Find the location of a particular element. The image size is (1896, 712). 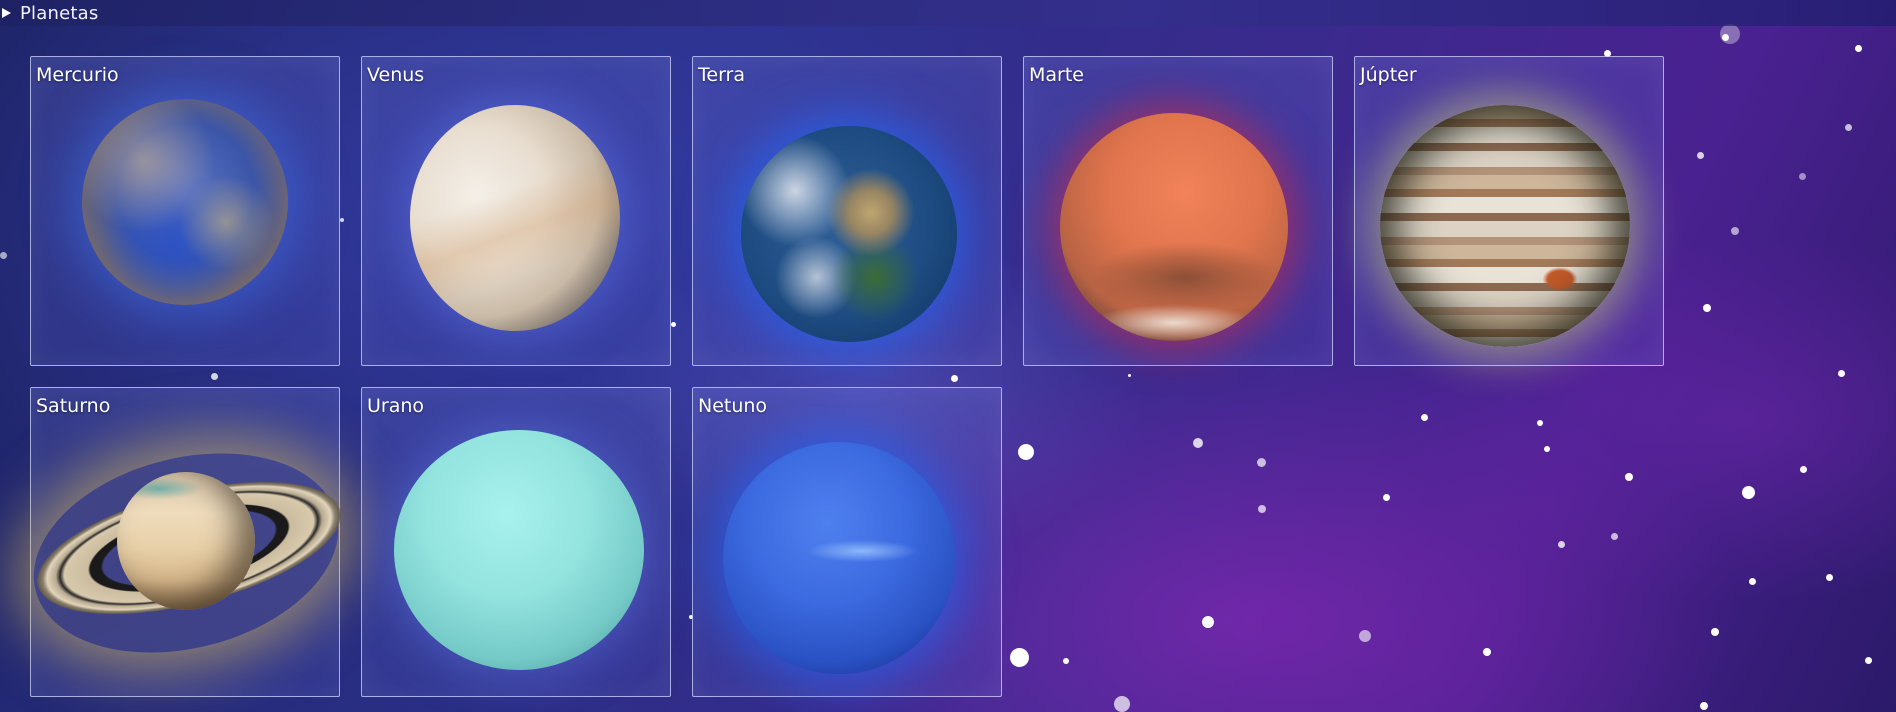

planet-label: Terra is located at coordinates (721, 75).